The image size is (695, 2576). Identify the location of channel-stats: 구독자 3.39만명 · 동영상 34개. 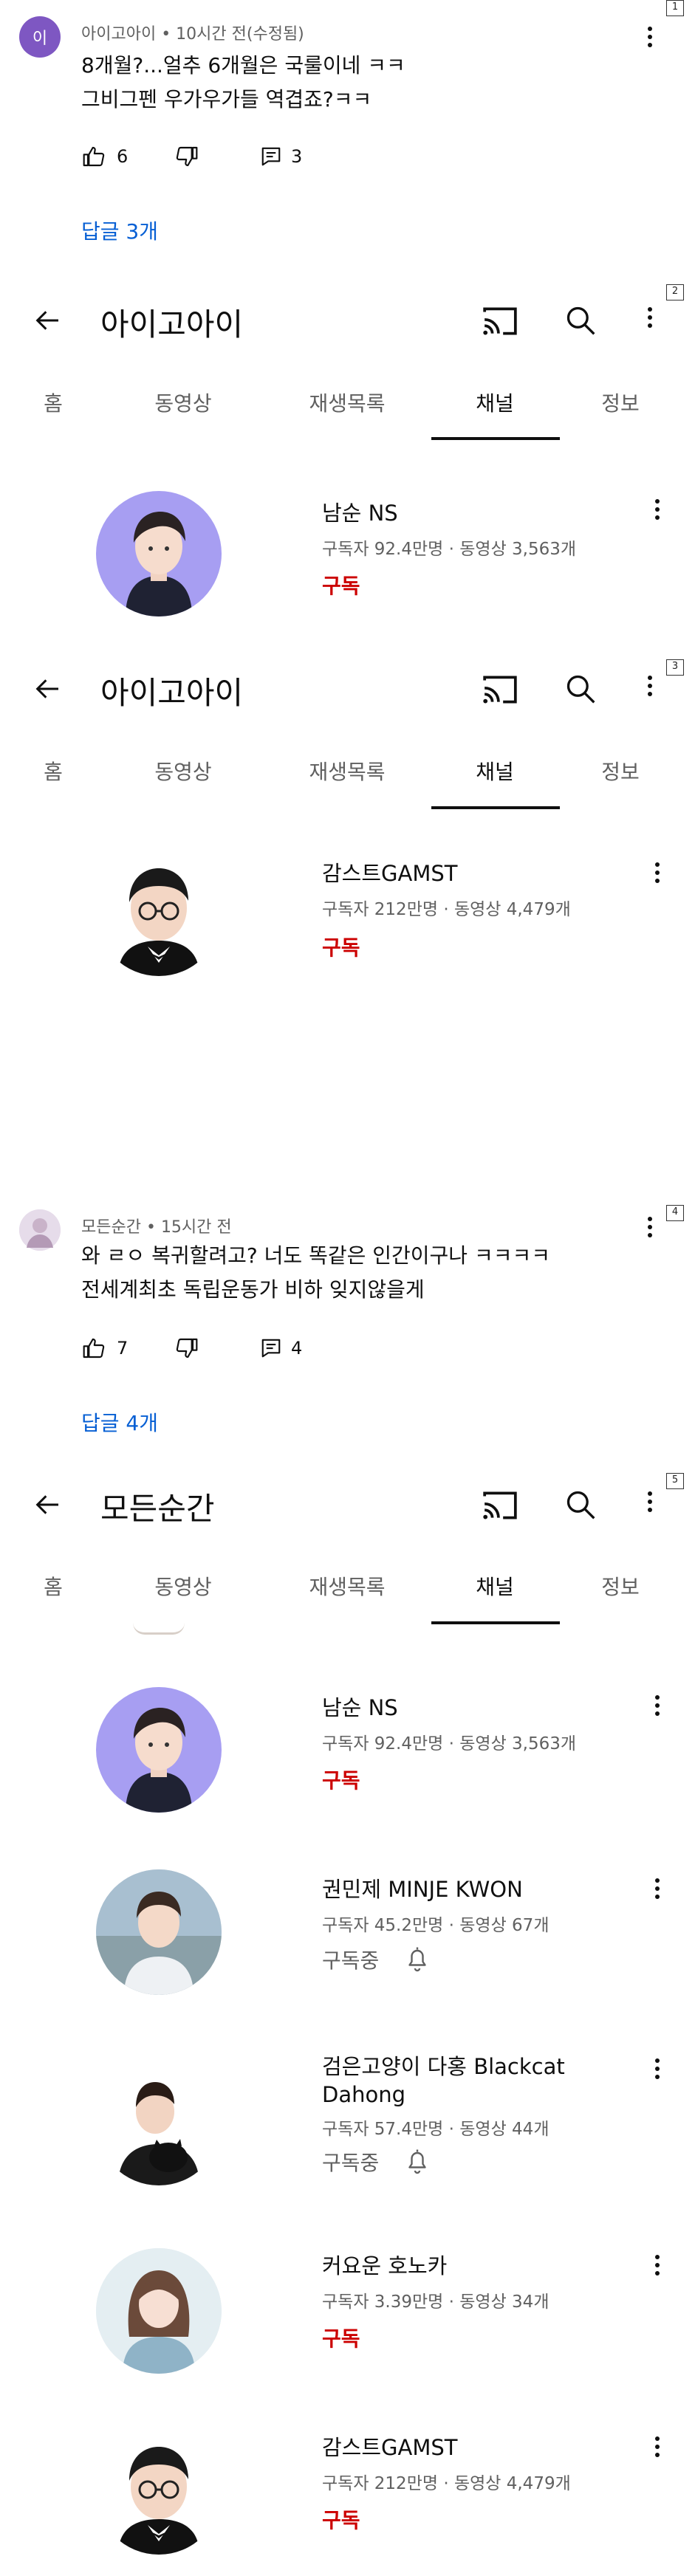
(436, 2302).